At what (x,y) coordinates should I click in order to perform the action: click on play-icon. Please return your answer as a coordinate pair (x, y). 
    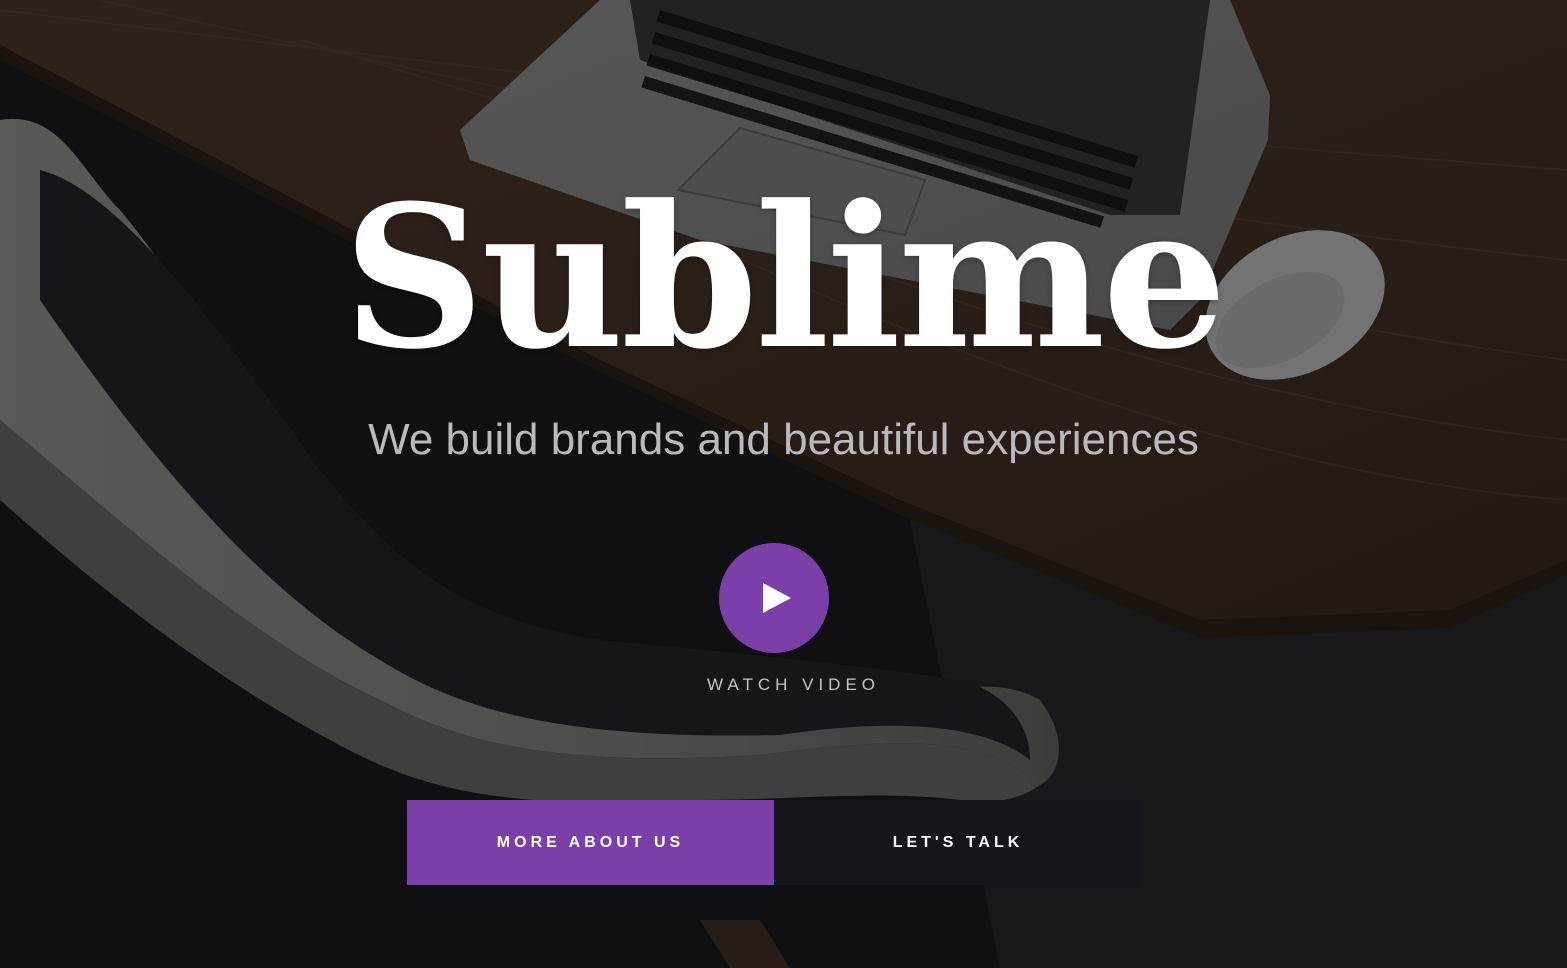
    Looking at the image, I should click on (777, 598).